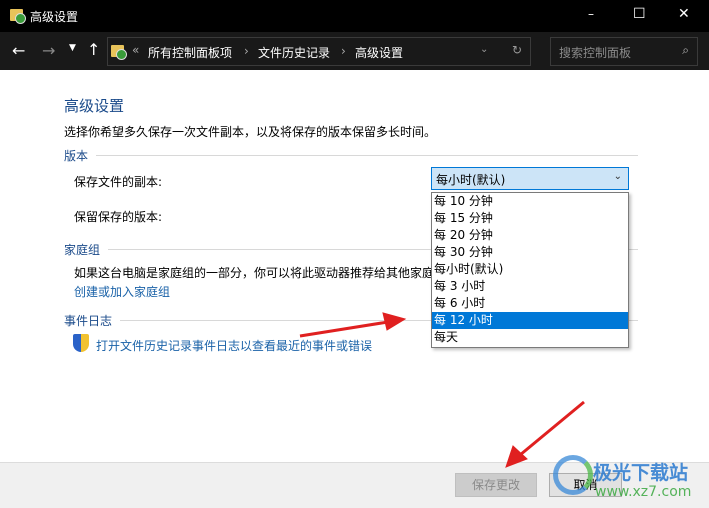 Image resolution: width=709 pixels, height=508 pixels. What do you see at coordinates (641, 473) in the screenshot?
I see `watermark-name: 极光下载站` at bounding box center [641, 473].